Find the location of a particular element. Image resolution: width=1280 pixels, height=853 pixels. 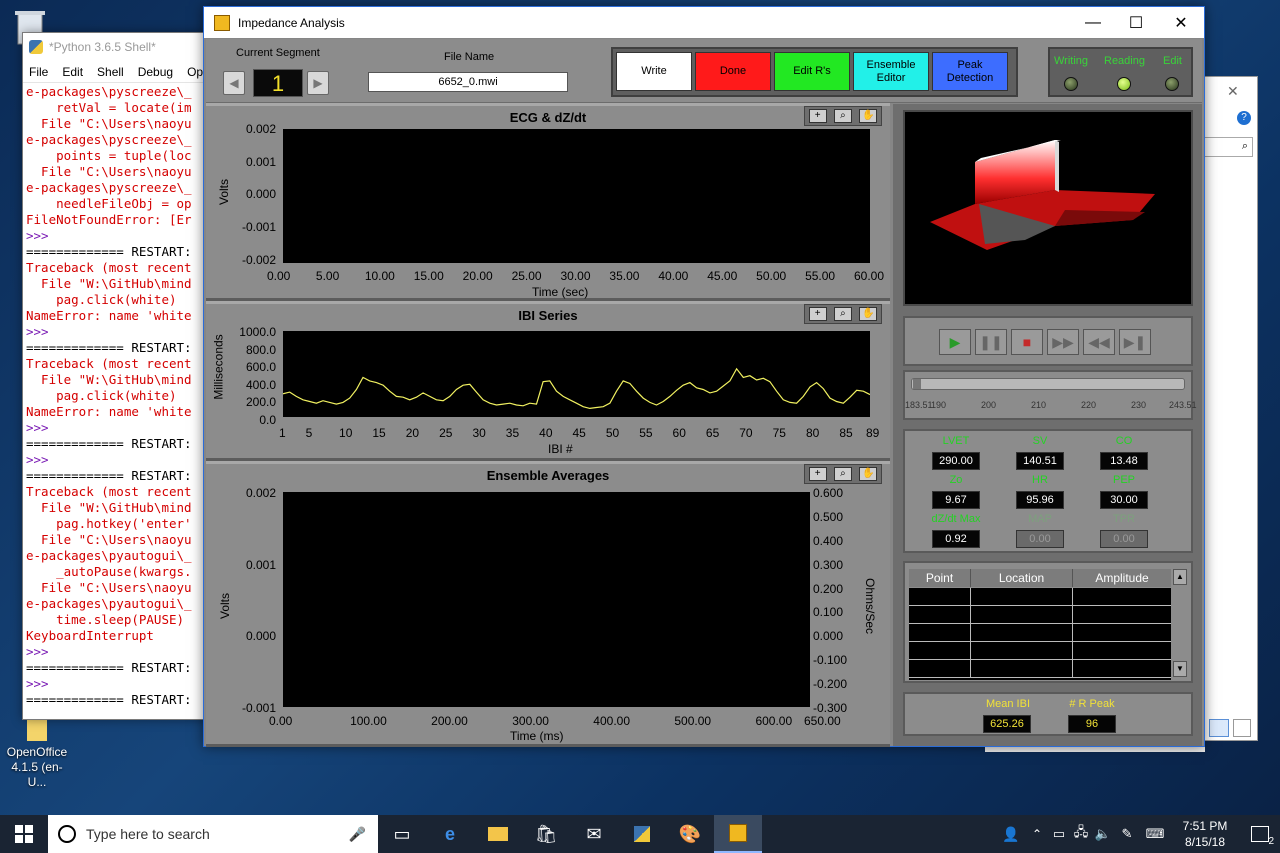

peak-table-body is located at coordinates (1040, 634).